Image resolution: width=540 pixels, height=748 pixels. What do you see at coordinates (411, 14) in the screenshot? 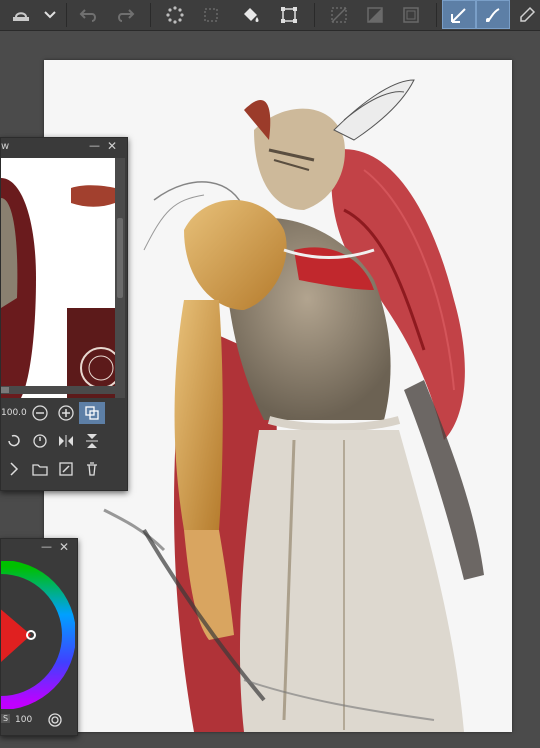
I see `stroke-selection-icon` at bounding box center [411, 14].